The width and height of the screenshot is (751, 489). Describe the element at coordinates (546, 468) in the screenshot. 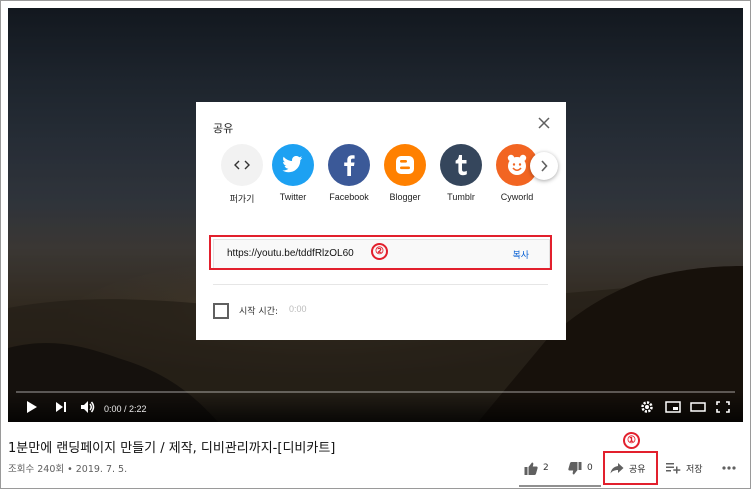

I see `like-count: 2` at that location.